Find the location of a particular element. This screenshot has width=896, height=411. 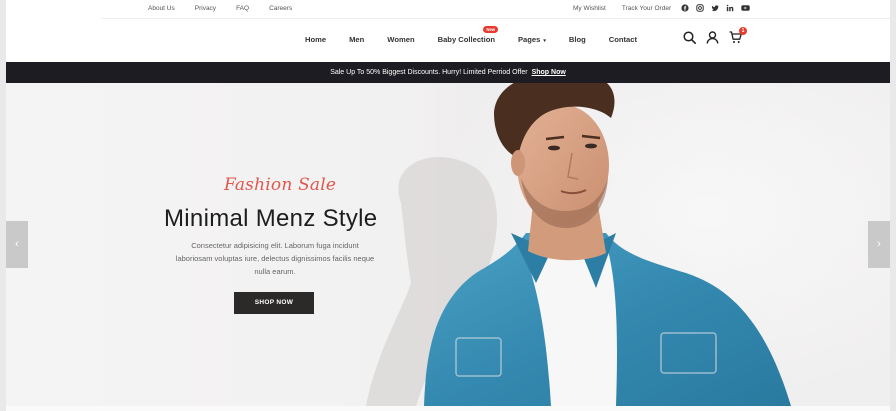

chevron-down-icon: ▾ is located at coordinates (544, 41).